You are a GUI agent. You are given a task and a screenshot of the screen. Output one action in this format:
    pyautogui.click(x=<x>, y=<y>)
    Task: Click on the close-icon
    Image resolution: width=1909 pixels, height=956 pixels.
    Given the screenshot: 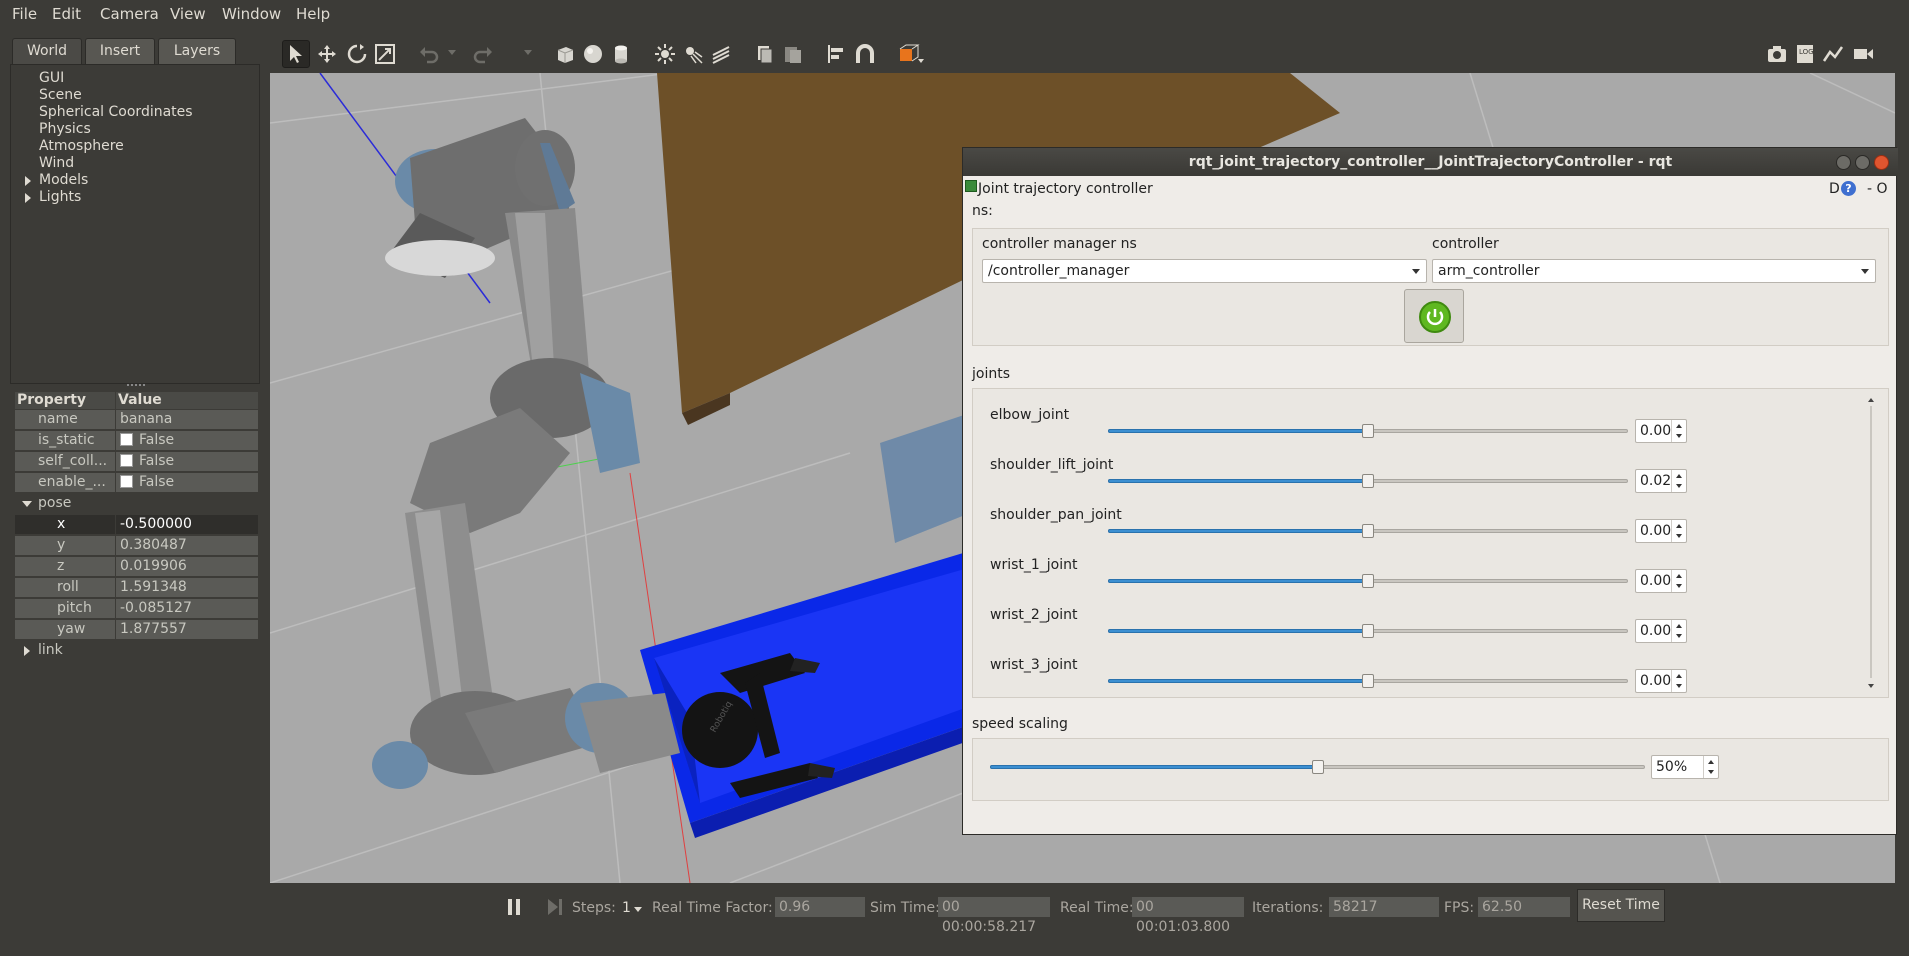 What is the action you would take?
    pyautogui.click(x=1881, y=162)
    